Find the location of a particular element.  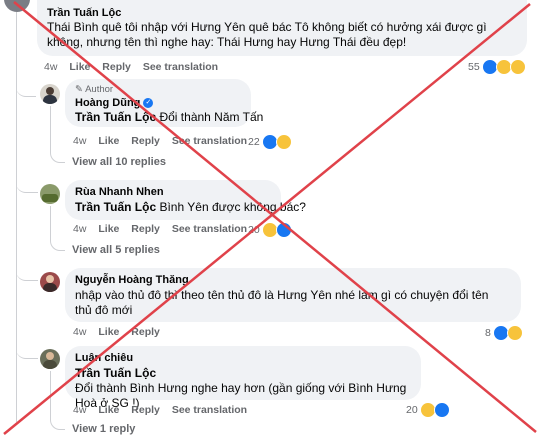

comment-author: Nguyễn Hoàng Thăng is located at coordinates (293, 280).